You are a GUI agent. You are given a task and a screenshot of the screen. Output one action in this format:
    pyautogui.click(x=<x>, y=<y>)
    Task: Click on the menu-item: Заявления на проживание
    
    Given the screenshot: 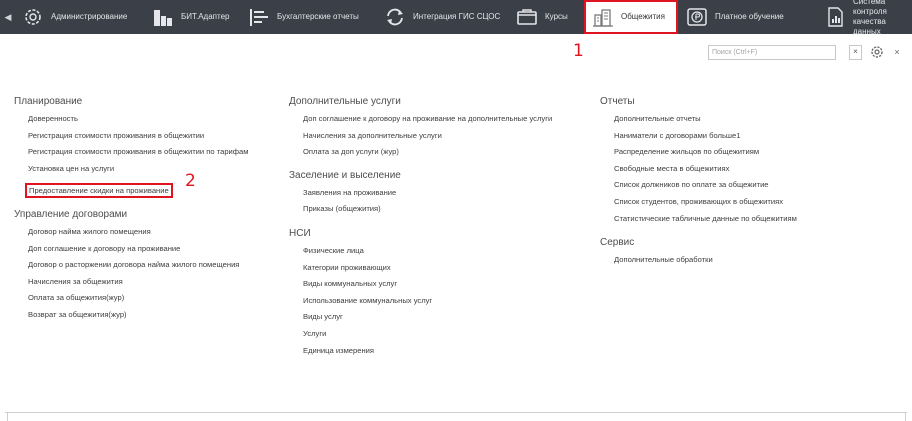 What is the action you would take?
    pyautogui.click(x=427, y=192)
    